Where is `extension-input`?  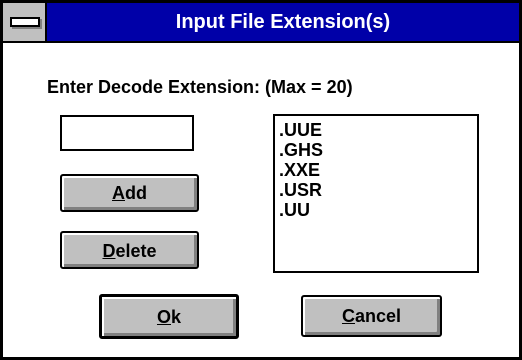 extension-input is located at coordinates (127, 133).